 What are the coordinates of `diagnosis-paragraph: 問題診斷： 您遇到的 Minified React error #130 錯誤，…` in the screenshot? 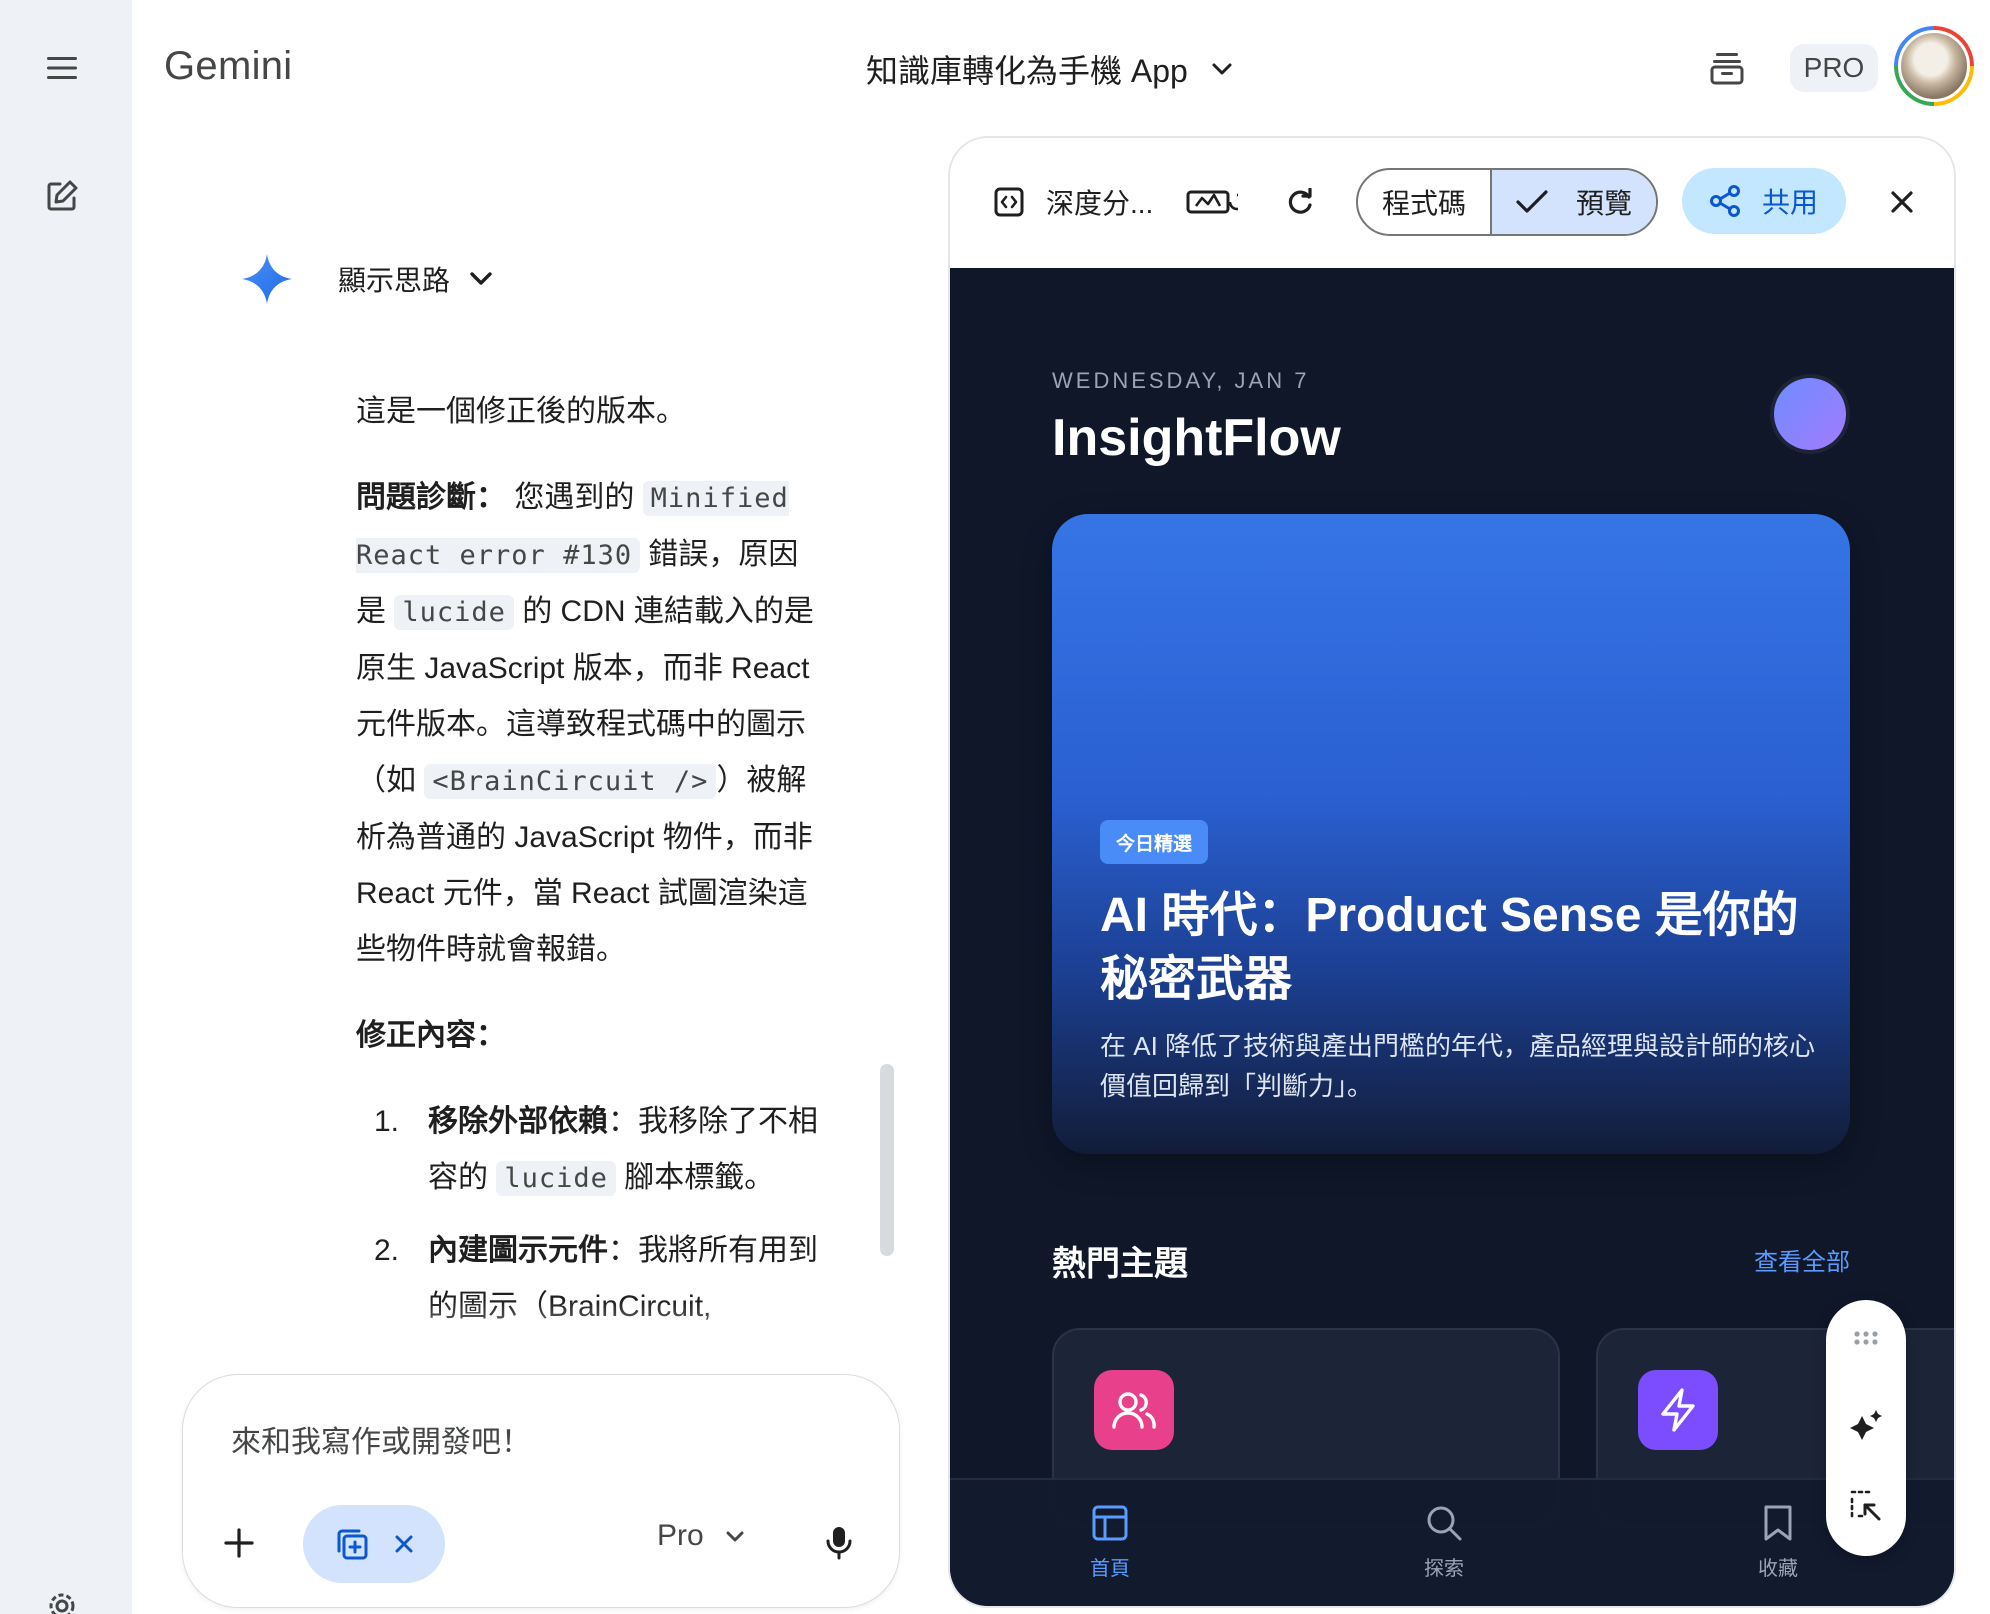 It's located at (591, 724).